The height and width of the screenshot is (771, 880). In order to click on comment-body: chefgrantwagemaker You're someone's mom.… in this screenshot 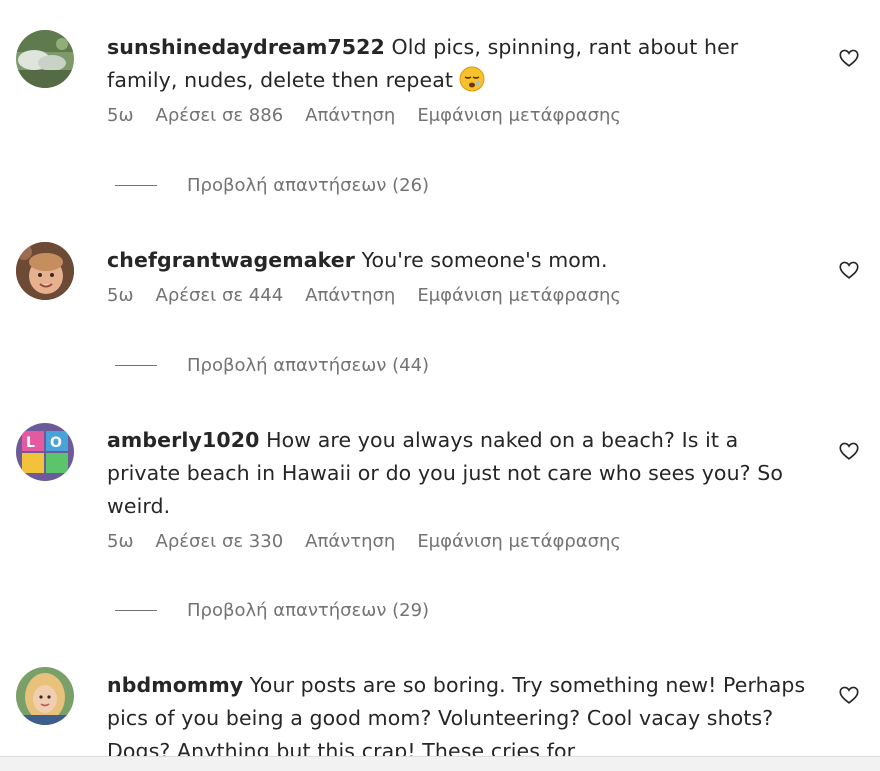, I will do `click(457, 275)`.